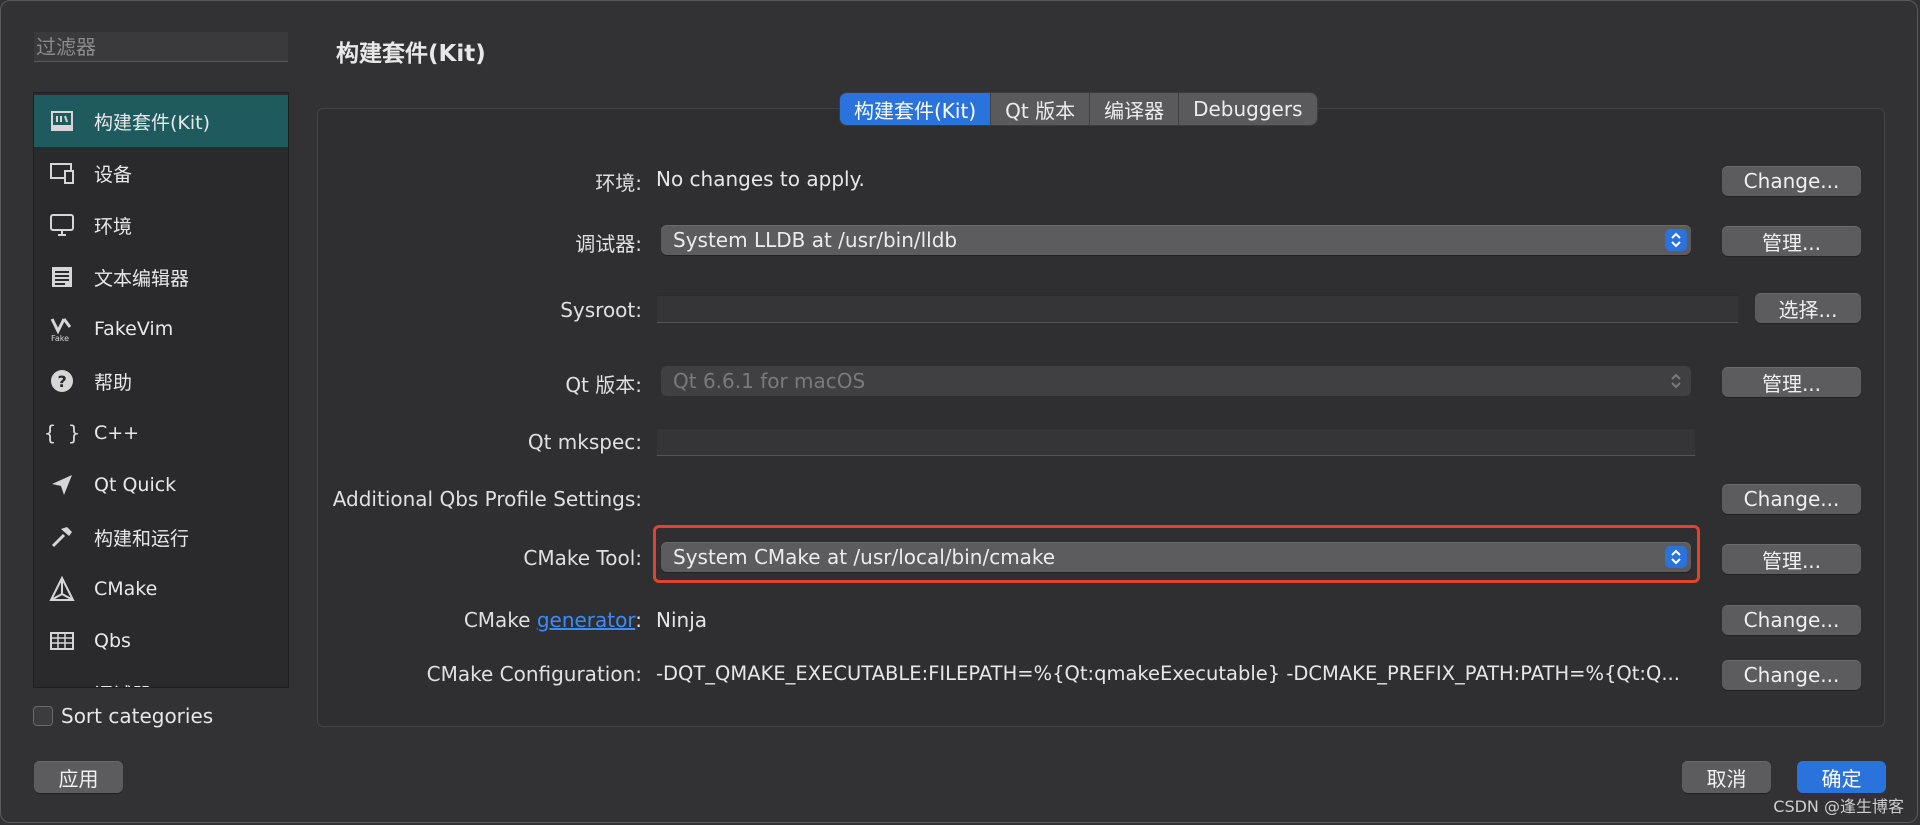  I want to click on tab-bar: 构建套件(Kit) Qt 版本 编译器 Debuggers, so click(1078, 109).